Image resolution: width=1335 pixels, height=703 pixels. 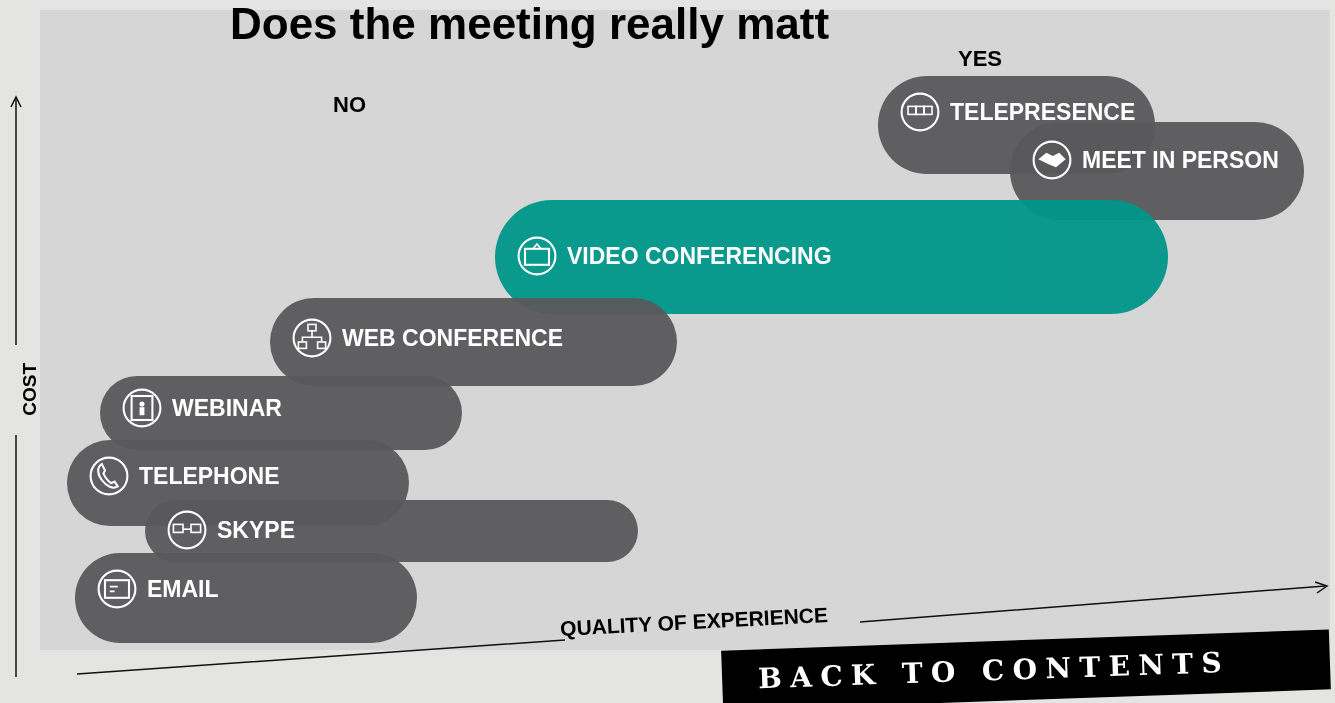 I want to click on option-label: EMAIL, so click(x=183, y=589).